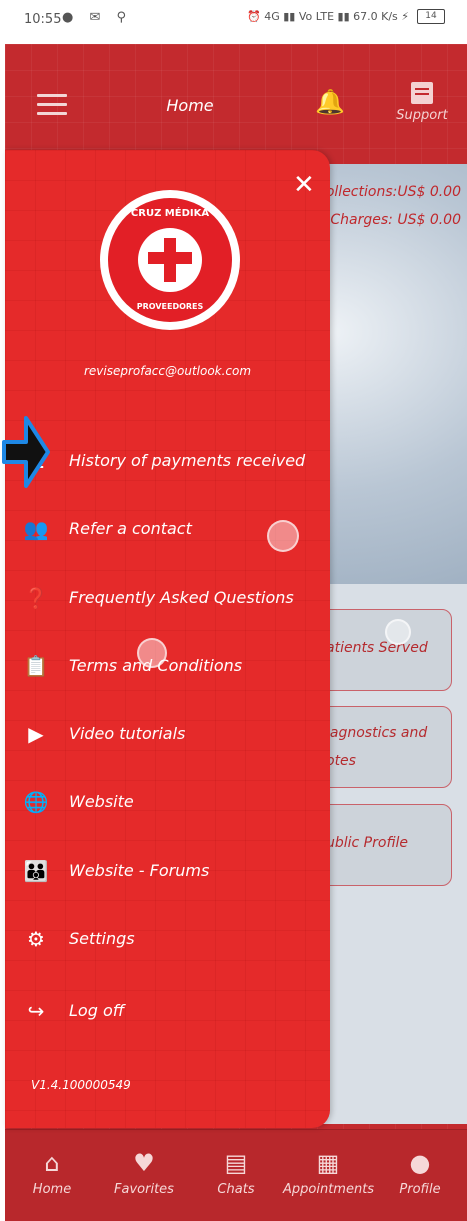 This screenshot has height=1221, width=467. What do you see at coordinates (377, 648) in the screenshot?
I see `card-label: atients Served` at bounding box center [377, 648].